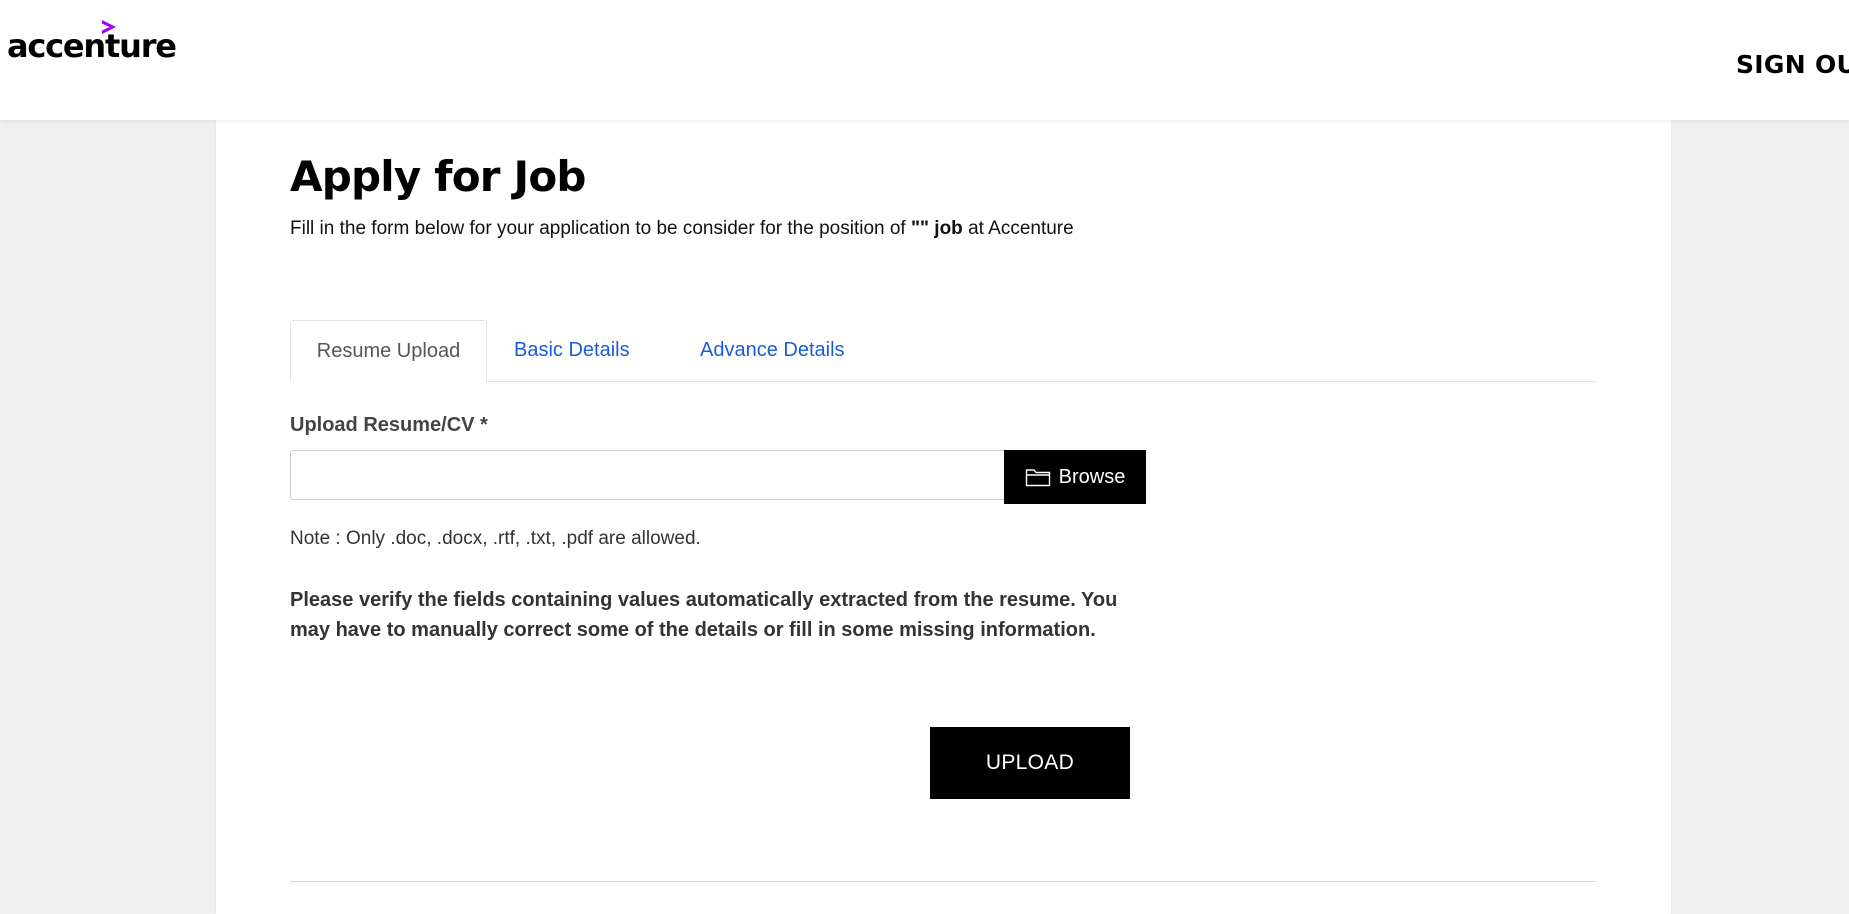 The width and height of the screenshot is (1849, 914). Describe the element at coordinates (388, 351) in the screenshot. I see `tab-resume-upload: Resume Upload` at that location.